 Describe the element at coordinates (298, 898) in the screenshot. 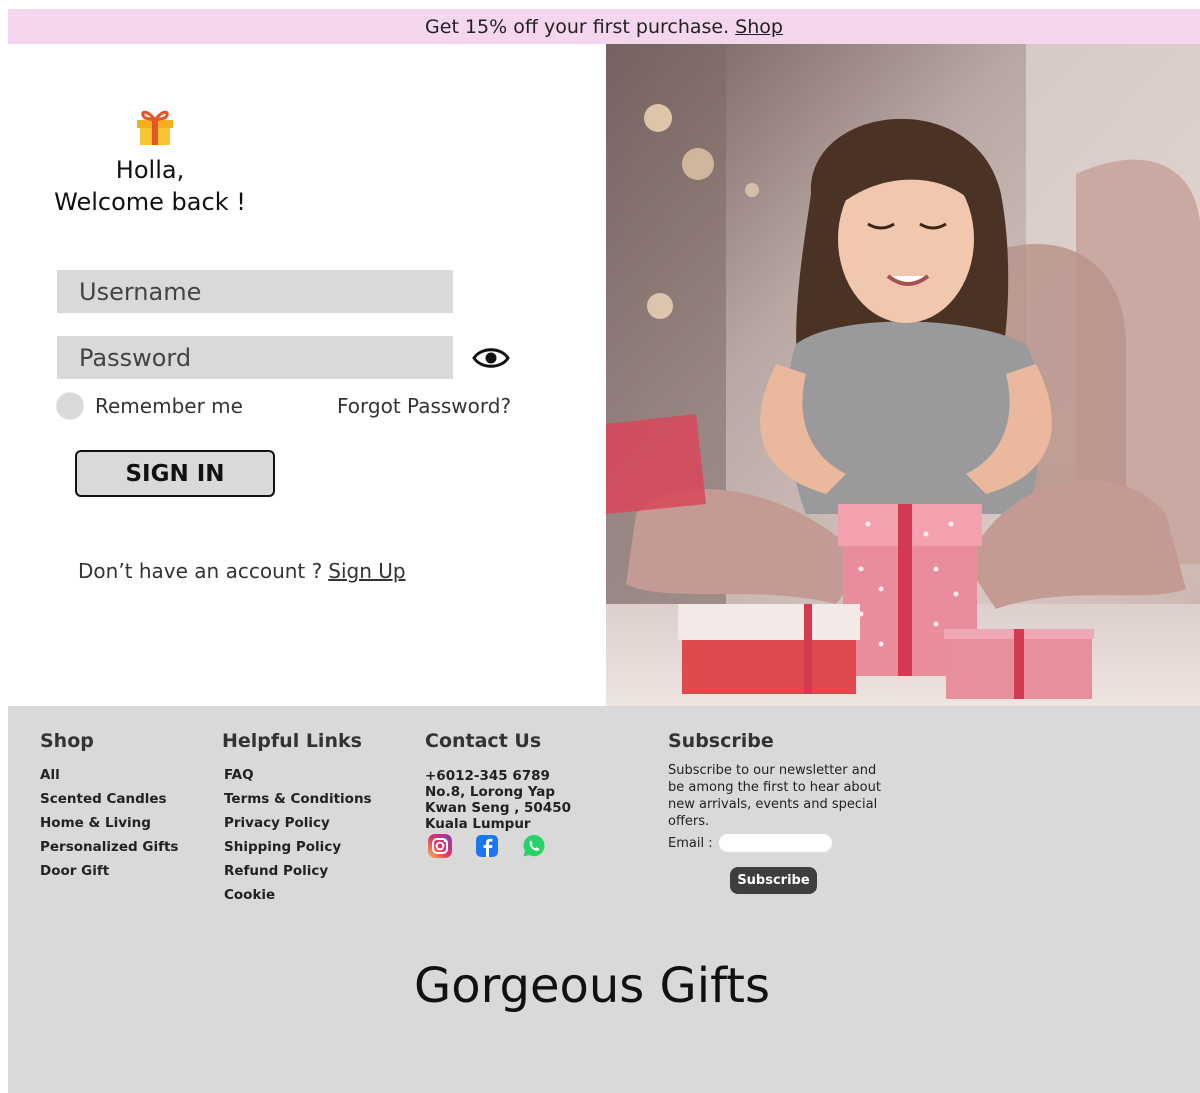

I see `footer-helpful-link: Cookie` at that location.